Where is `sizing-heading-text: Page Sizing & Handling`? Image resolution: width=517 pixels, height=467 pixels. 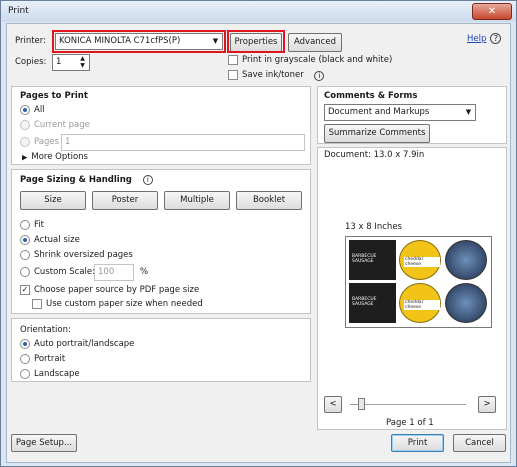
sizing-heading-text: Page Sizing & Handling is located at coordinates (76, 180).